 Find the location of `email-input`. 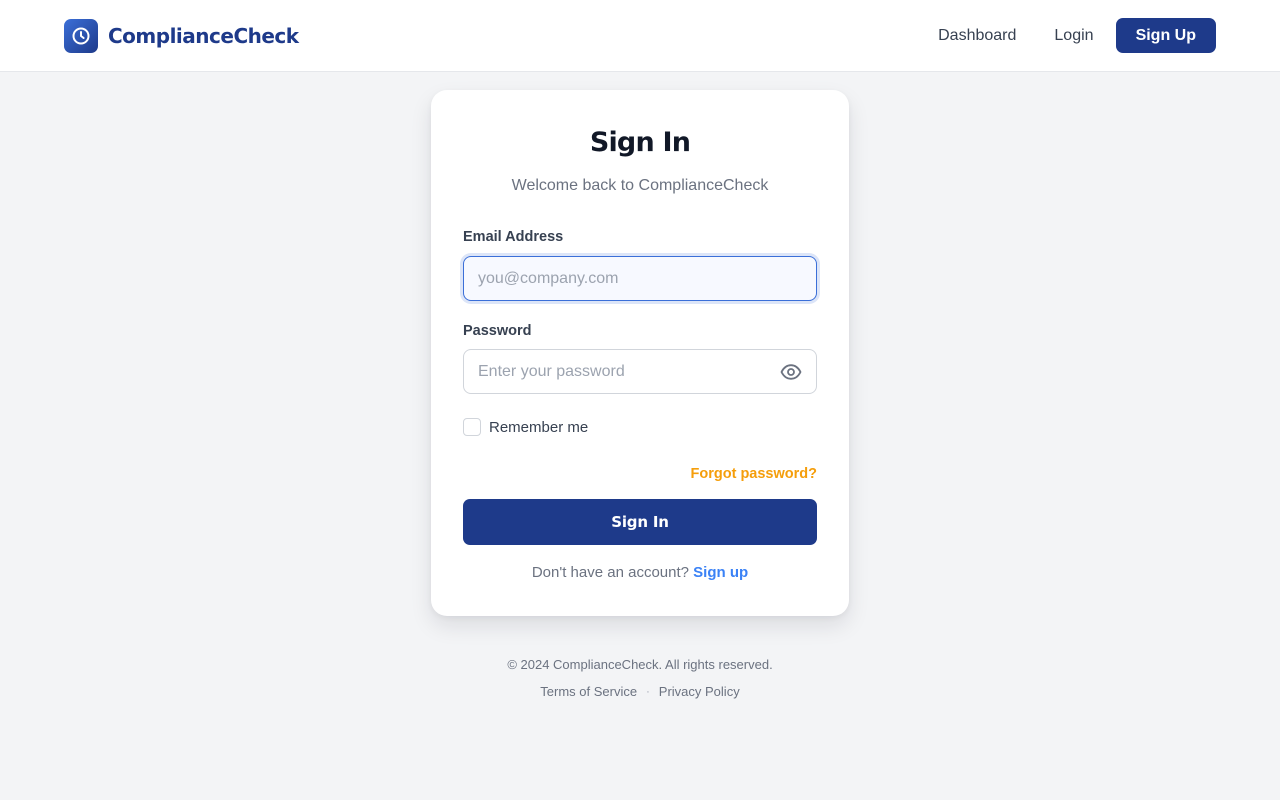

email-input is located at coordinates (640, 278).